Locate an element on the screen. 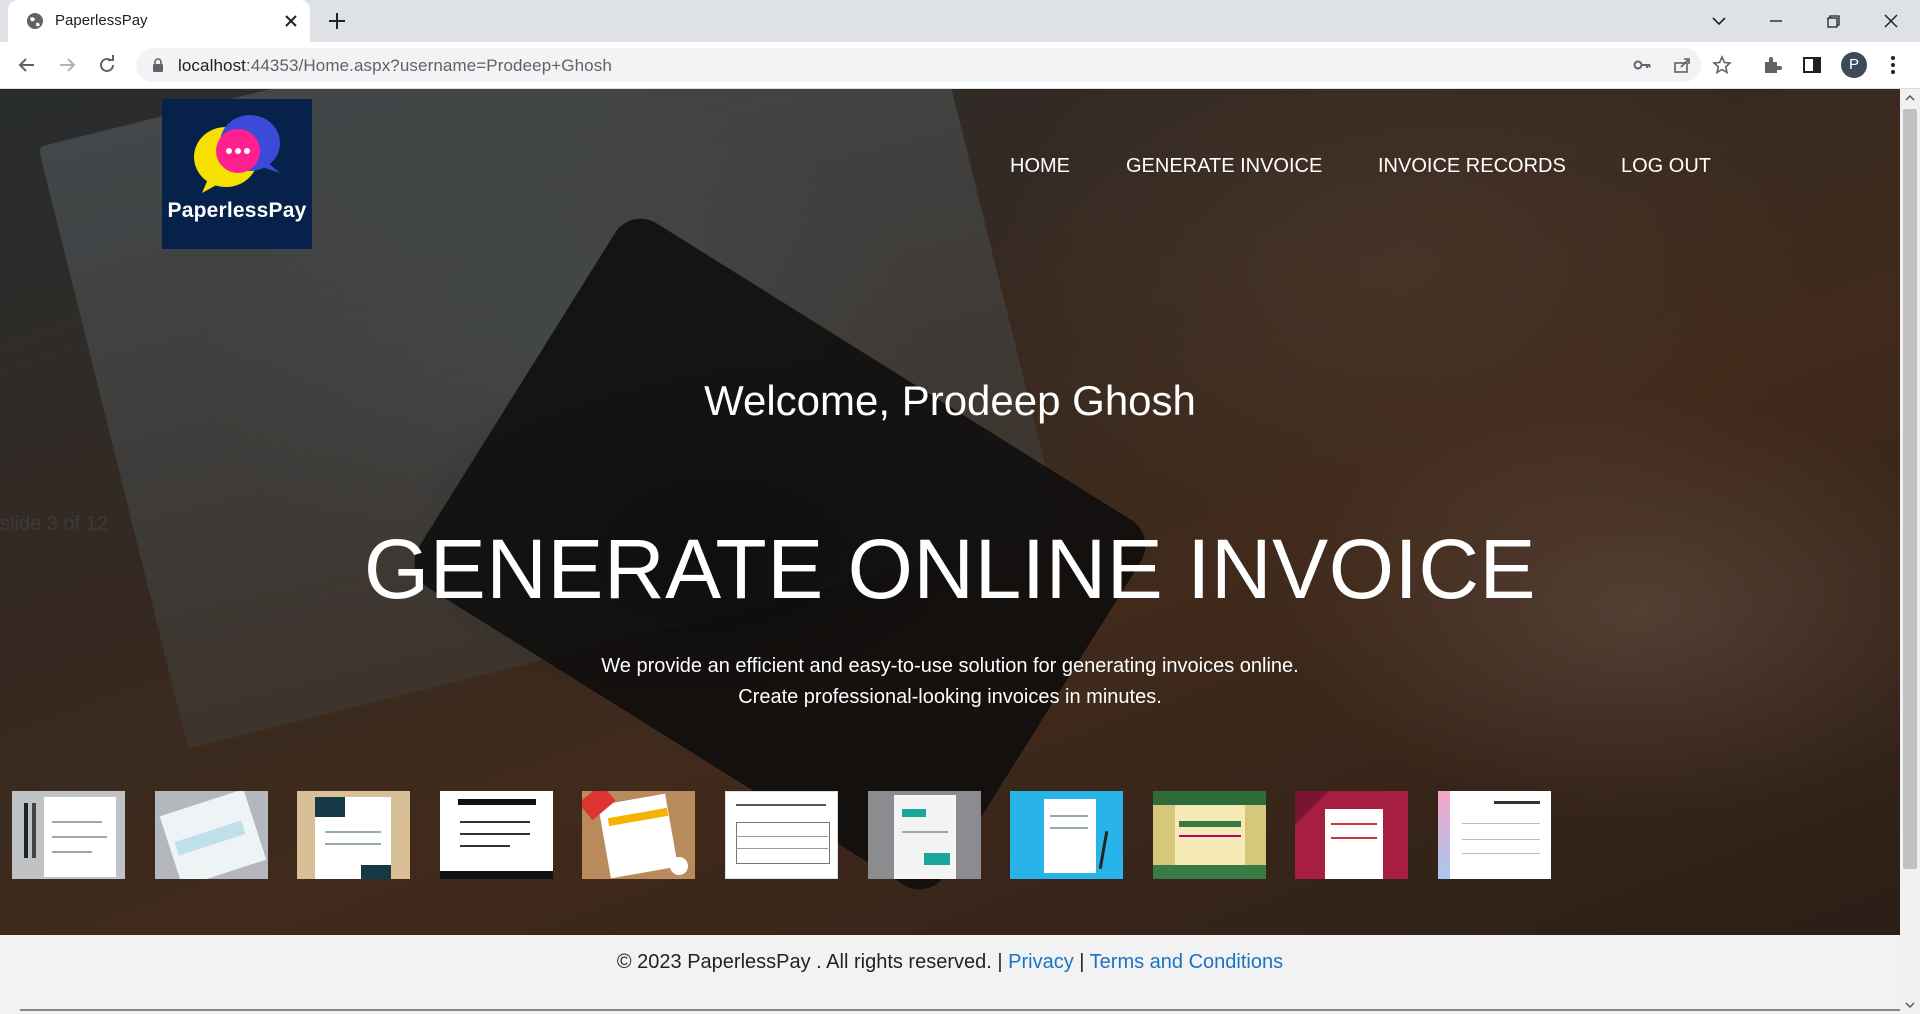 This screenshot has width=1920, height=1014. new-tab-icon is located at coordinates (337, 21).